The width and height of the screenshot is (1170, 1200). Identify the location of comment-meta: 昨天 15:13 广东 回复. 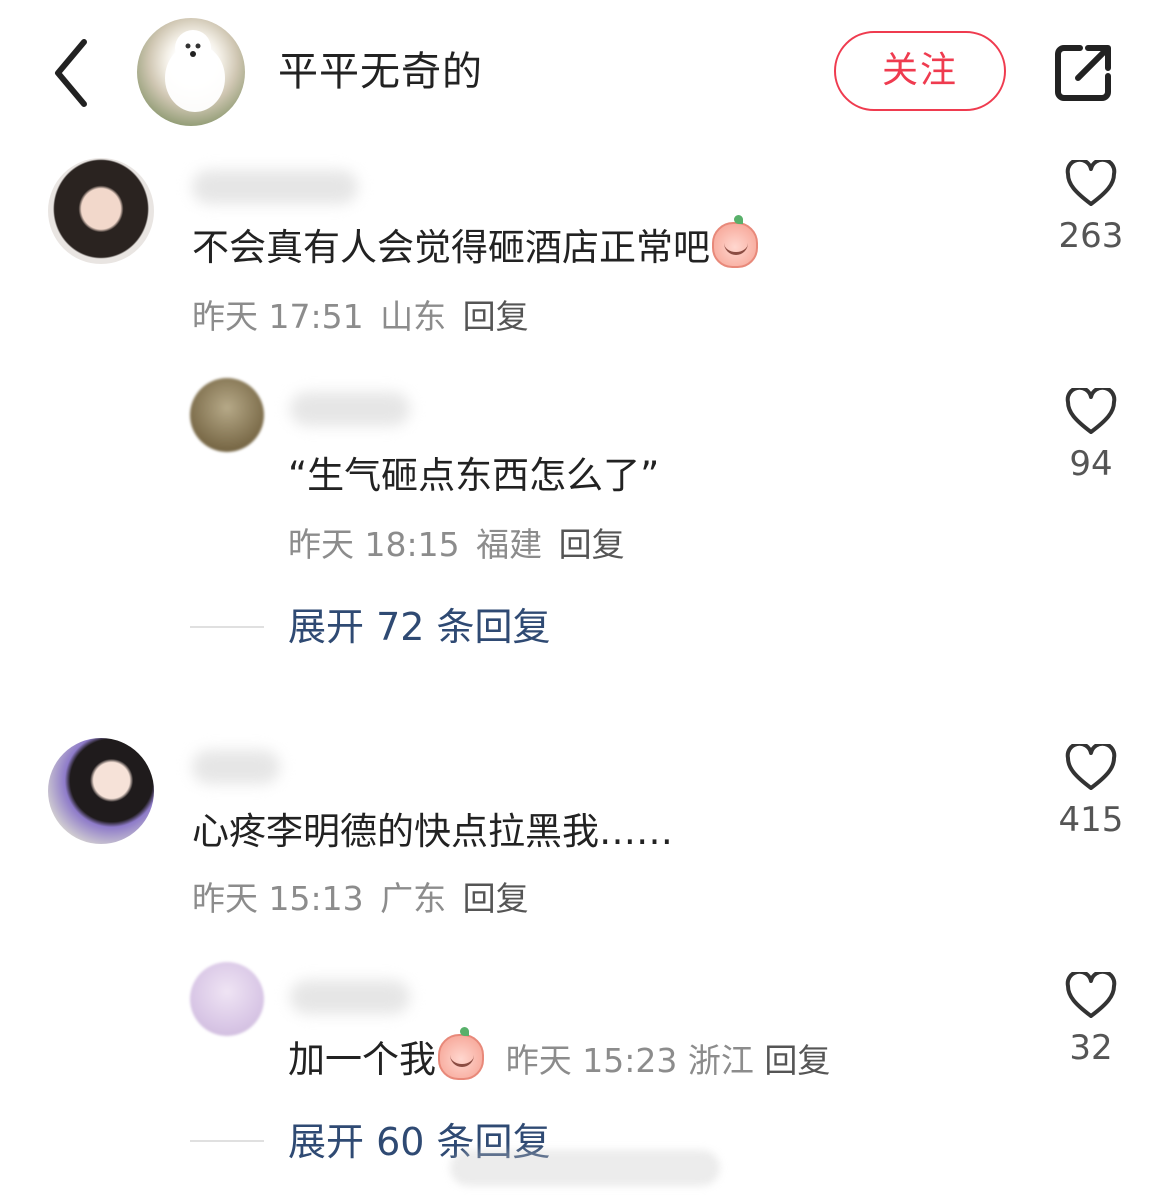
(360, 899).